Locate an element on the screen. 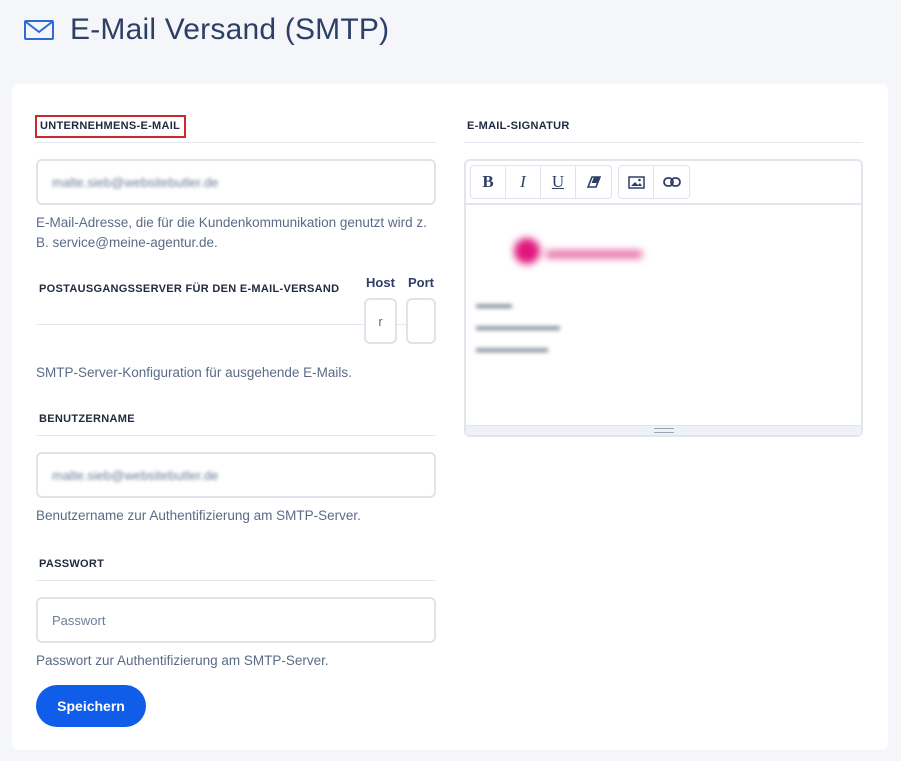  port-label: Port is located at coordinates (421, 282).